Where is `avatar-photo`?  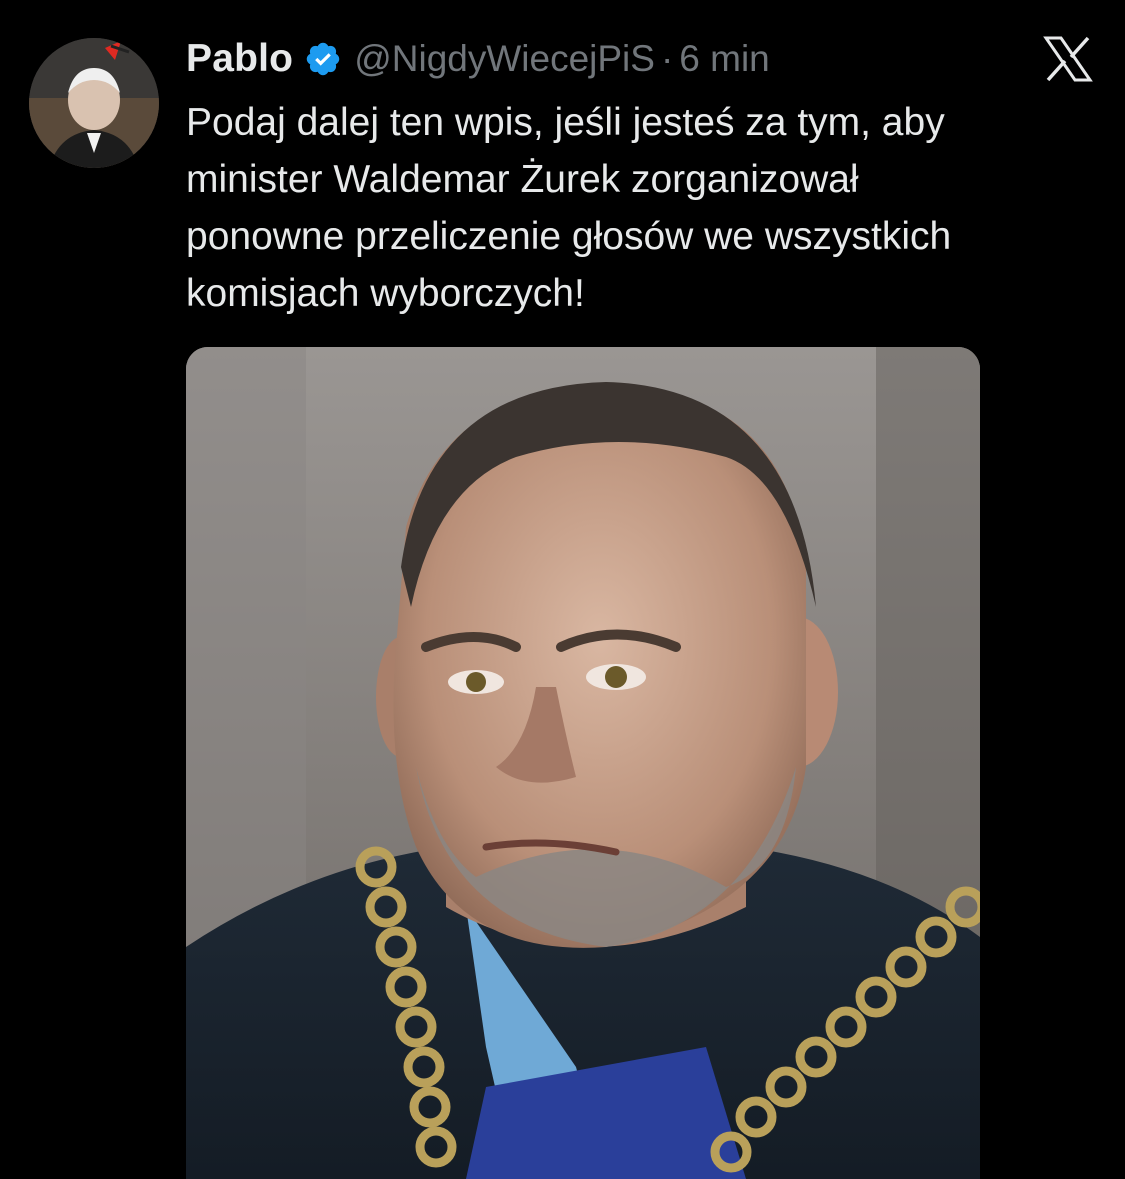
avatar-photo is located at coordinates (94, 103).